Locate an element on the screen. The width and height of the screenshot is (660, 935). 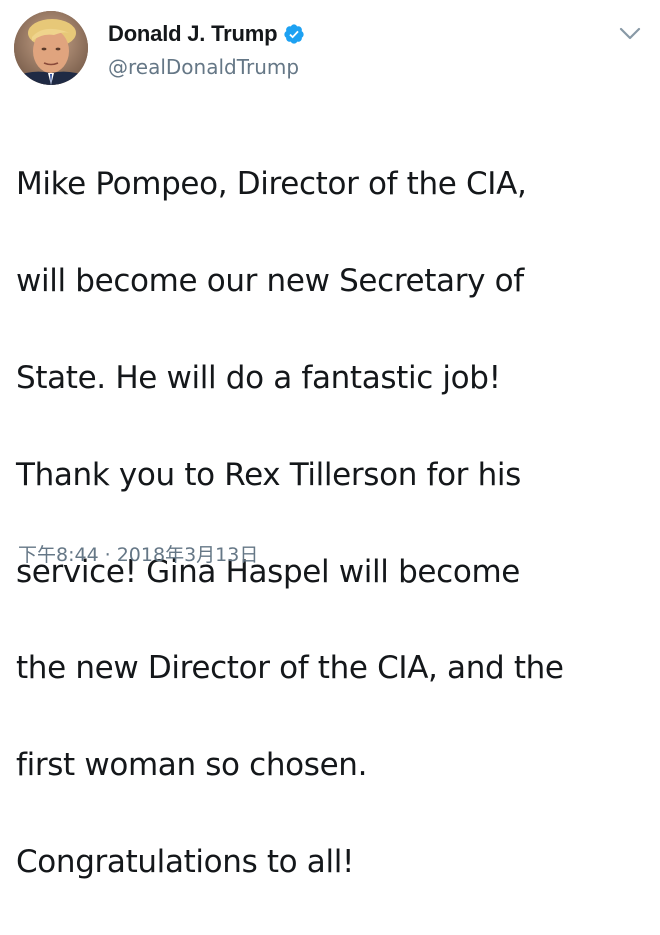
author-display-name: Donald J. Trump is located at coordinates (193, 34).